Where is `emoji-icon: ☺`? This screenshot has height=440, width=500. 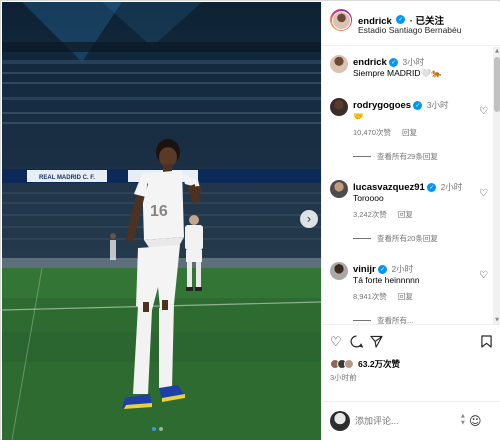
emoji-icon: ☺ is located at coordinates (475, 421).